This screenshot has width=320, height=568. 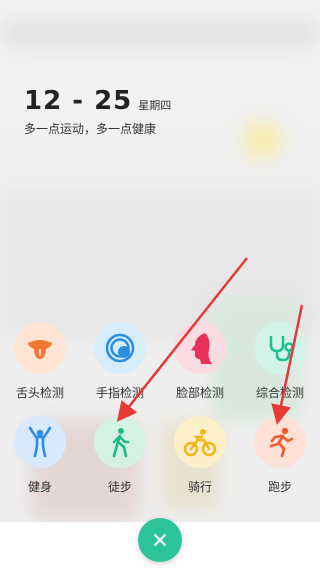 I want to click on fitness-icon, so click(x=40, y=442).